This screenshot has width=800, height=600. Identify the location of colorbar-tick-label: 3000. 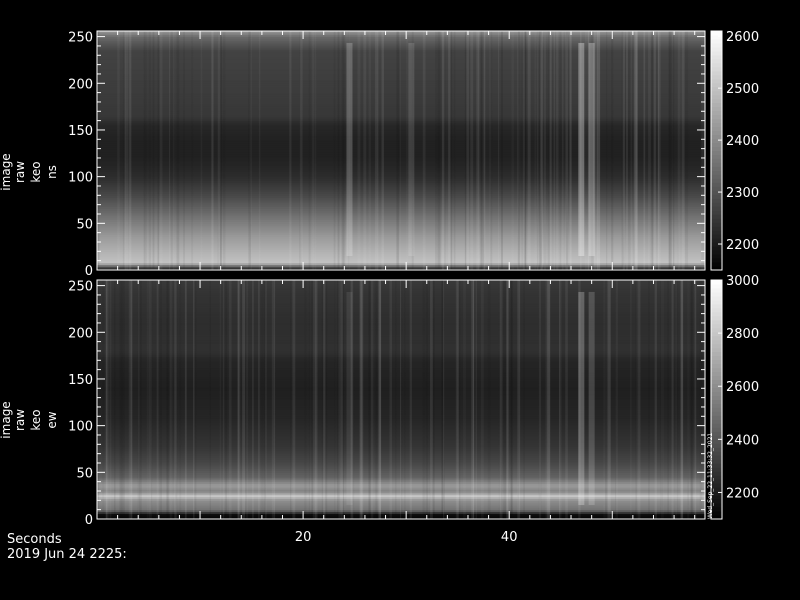
(742, 281).